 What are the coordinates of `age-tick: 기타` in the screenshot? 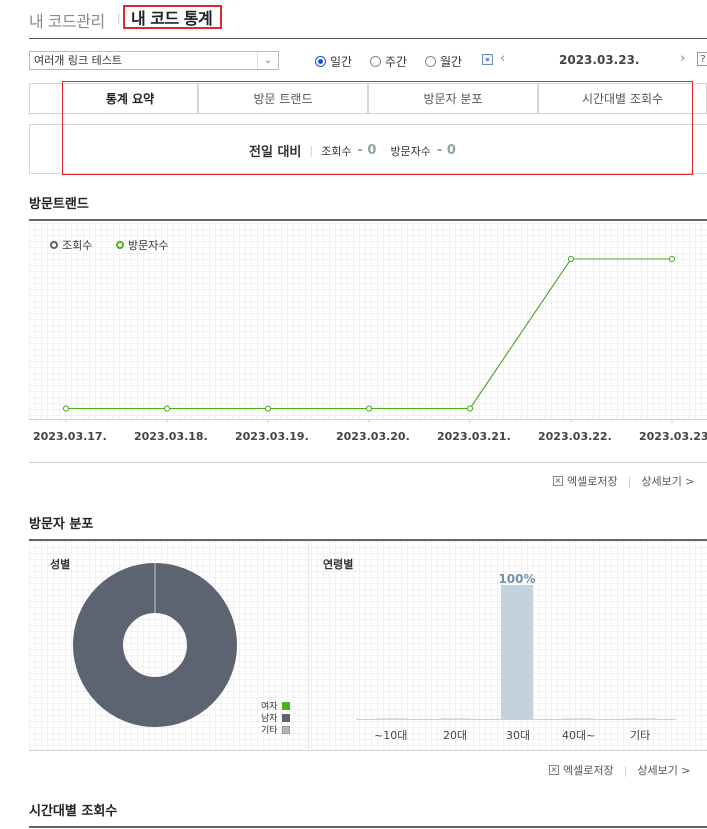 It's located at (640, 735).